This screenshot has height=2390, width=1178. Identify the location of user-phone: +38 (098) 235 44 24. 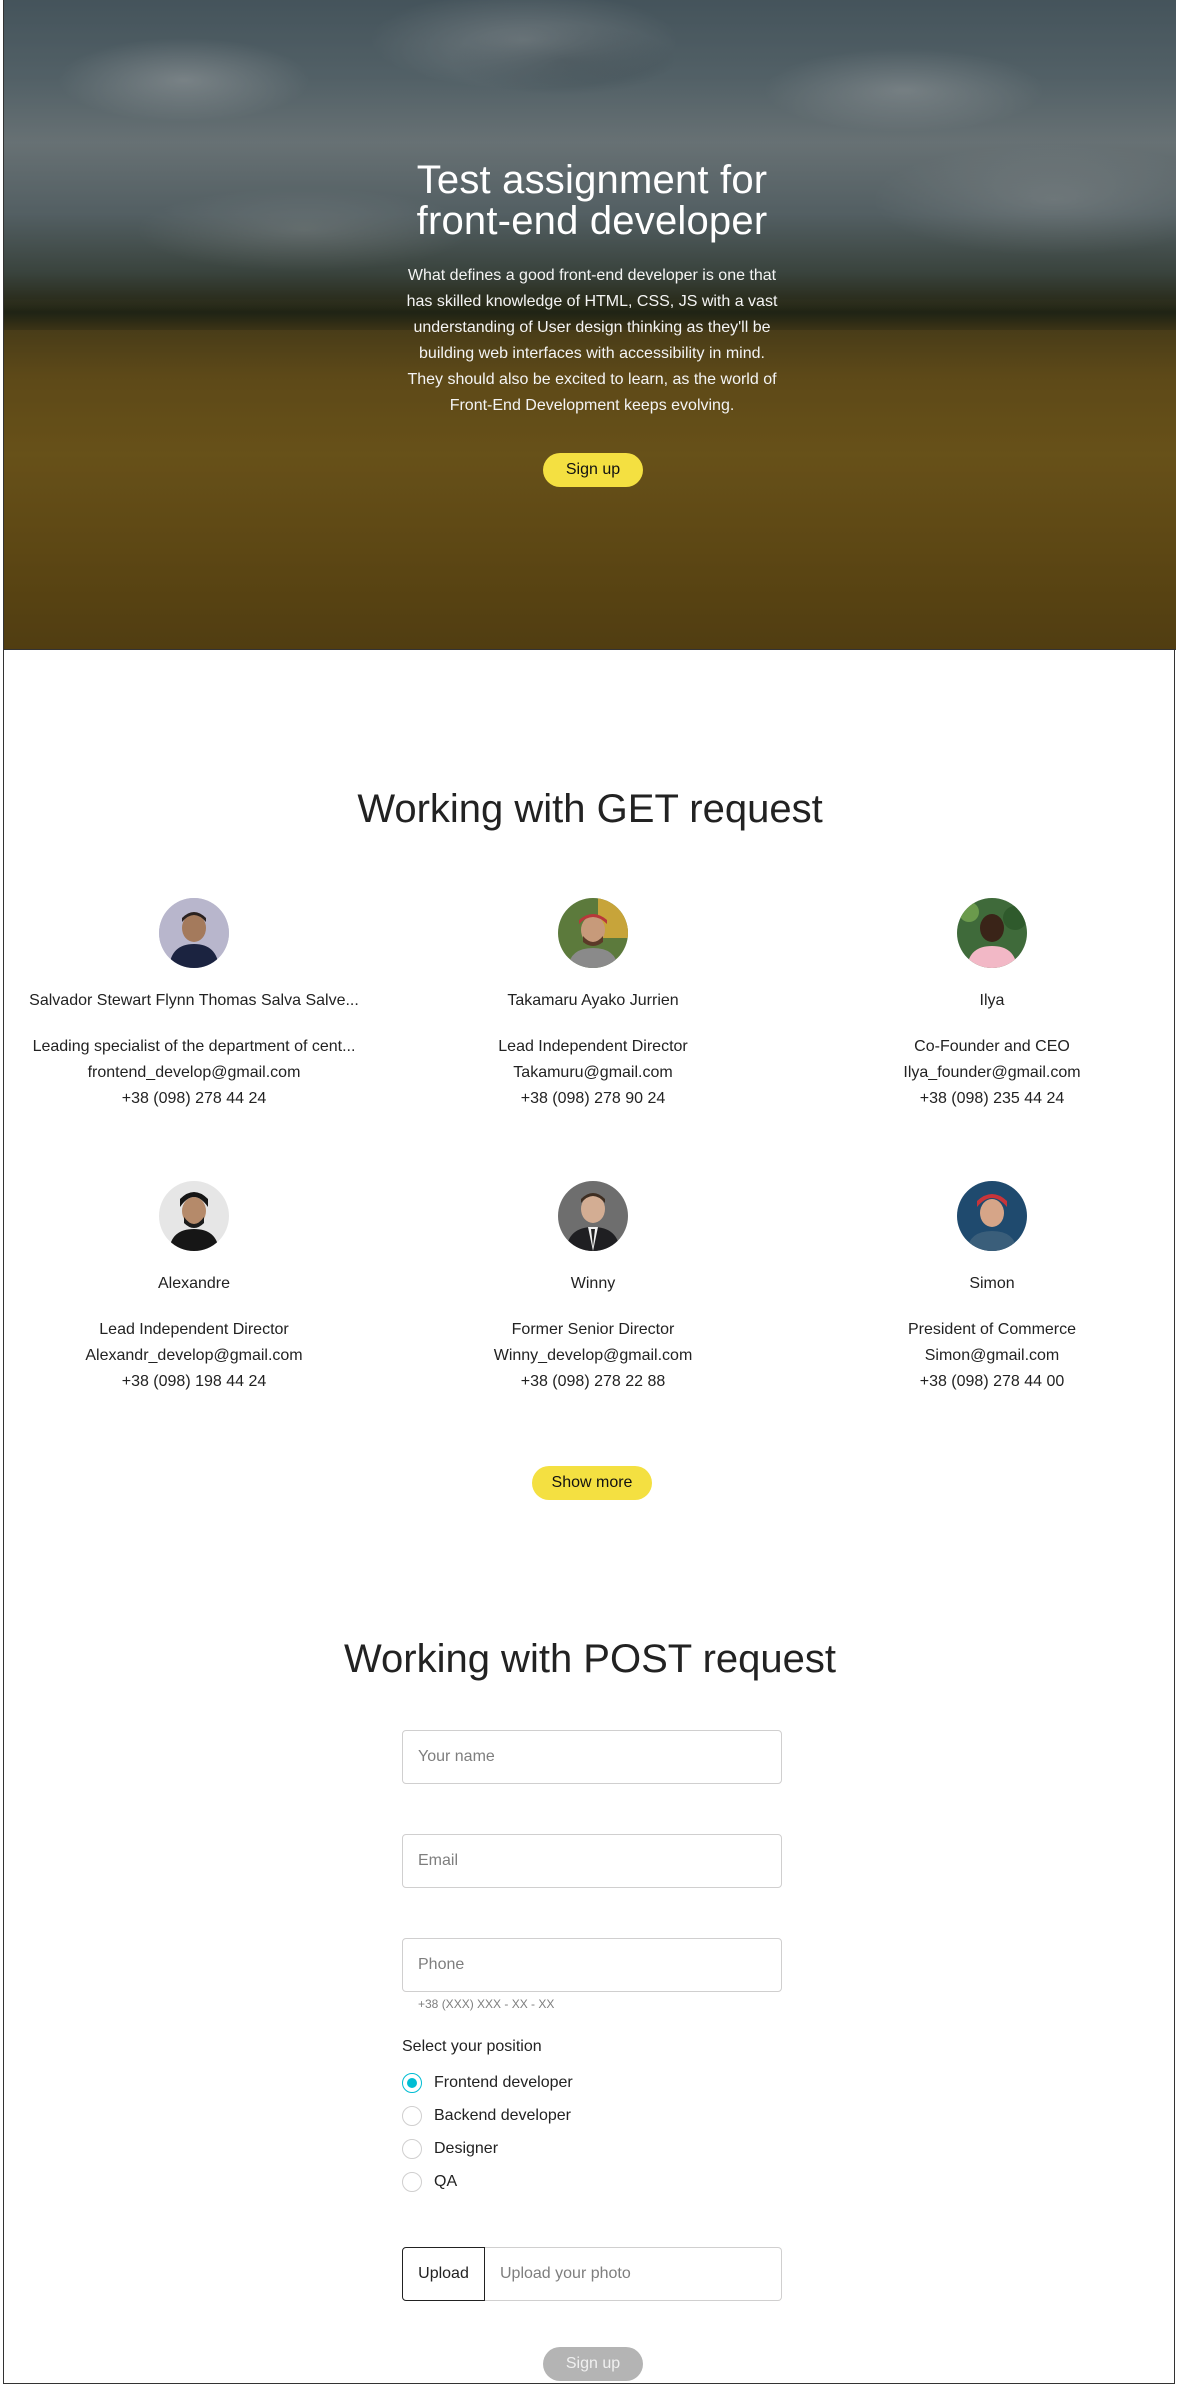
(992, 1098).